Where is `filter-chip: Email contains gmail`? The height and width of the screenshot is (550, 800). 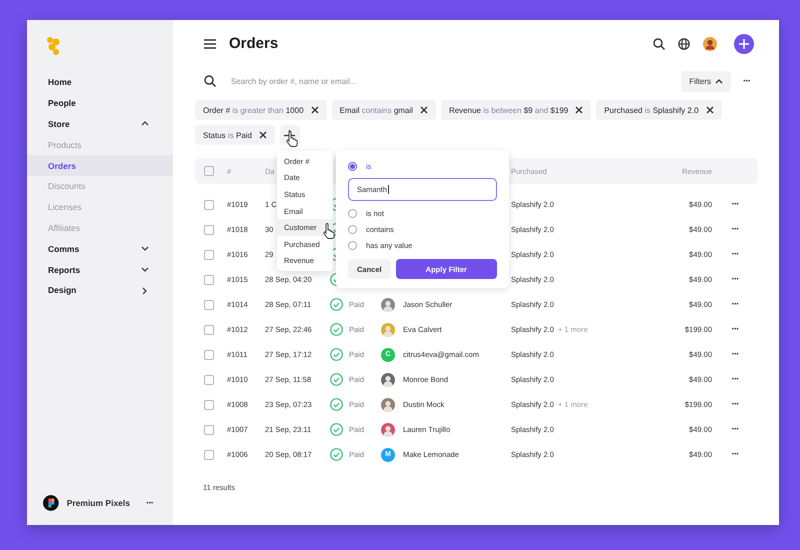
filter-chip: Email contains gmail is located at coordinates (384, 110).